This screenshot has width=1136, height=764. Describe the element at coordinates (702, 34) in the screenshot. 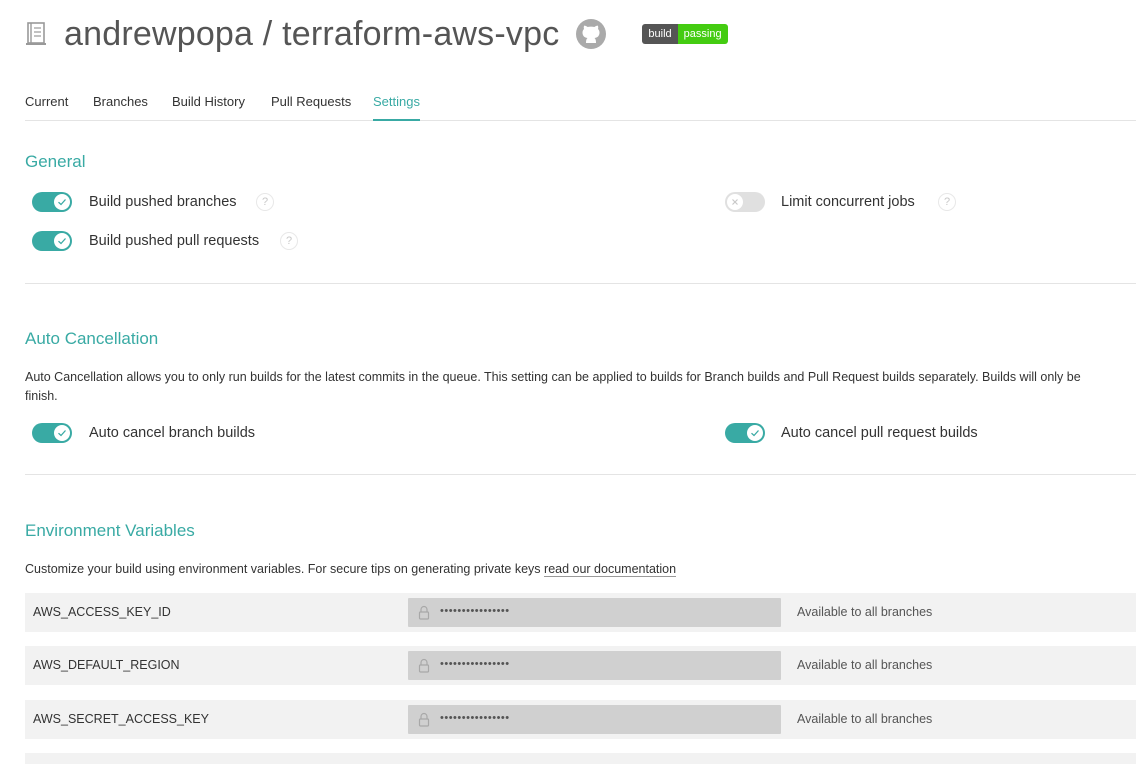

I see `badge-right-label: passing` at that location.